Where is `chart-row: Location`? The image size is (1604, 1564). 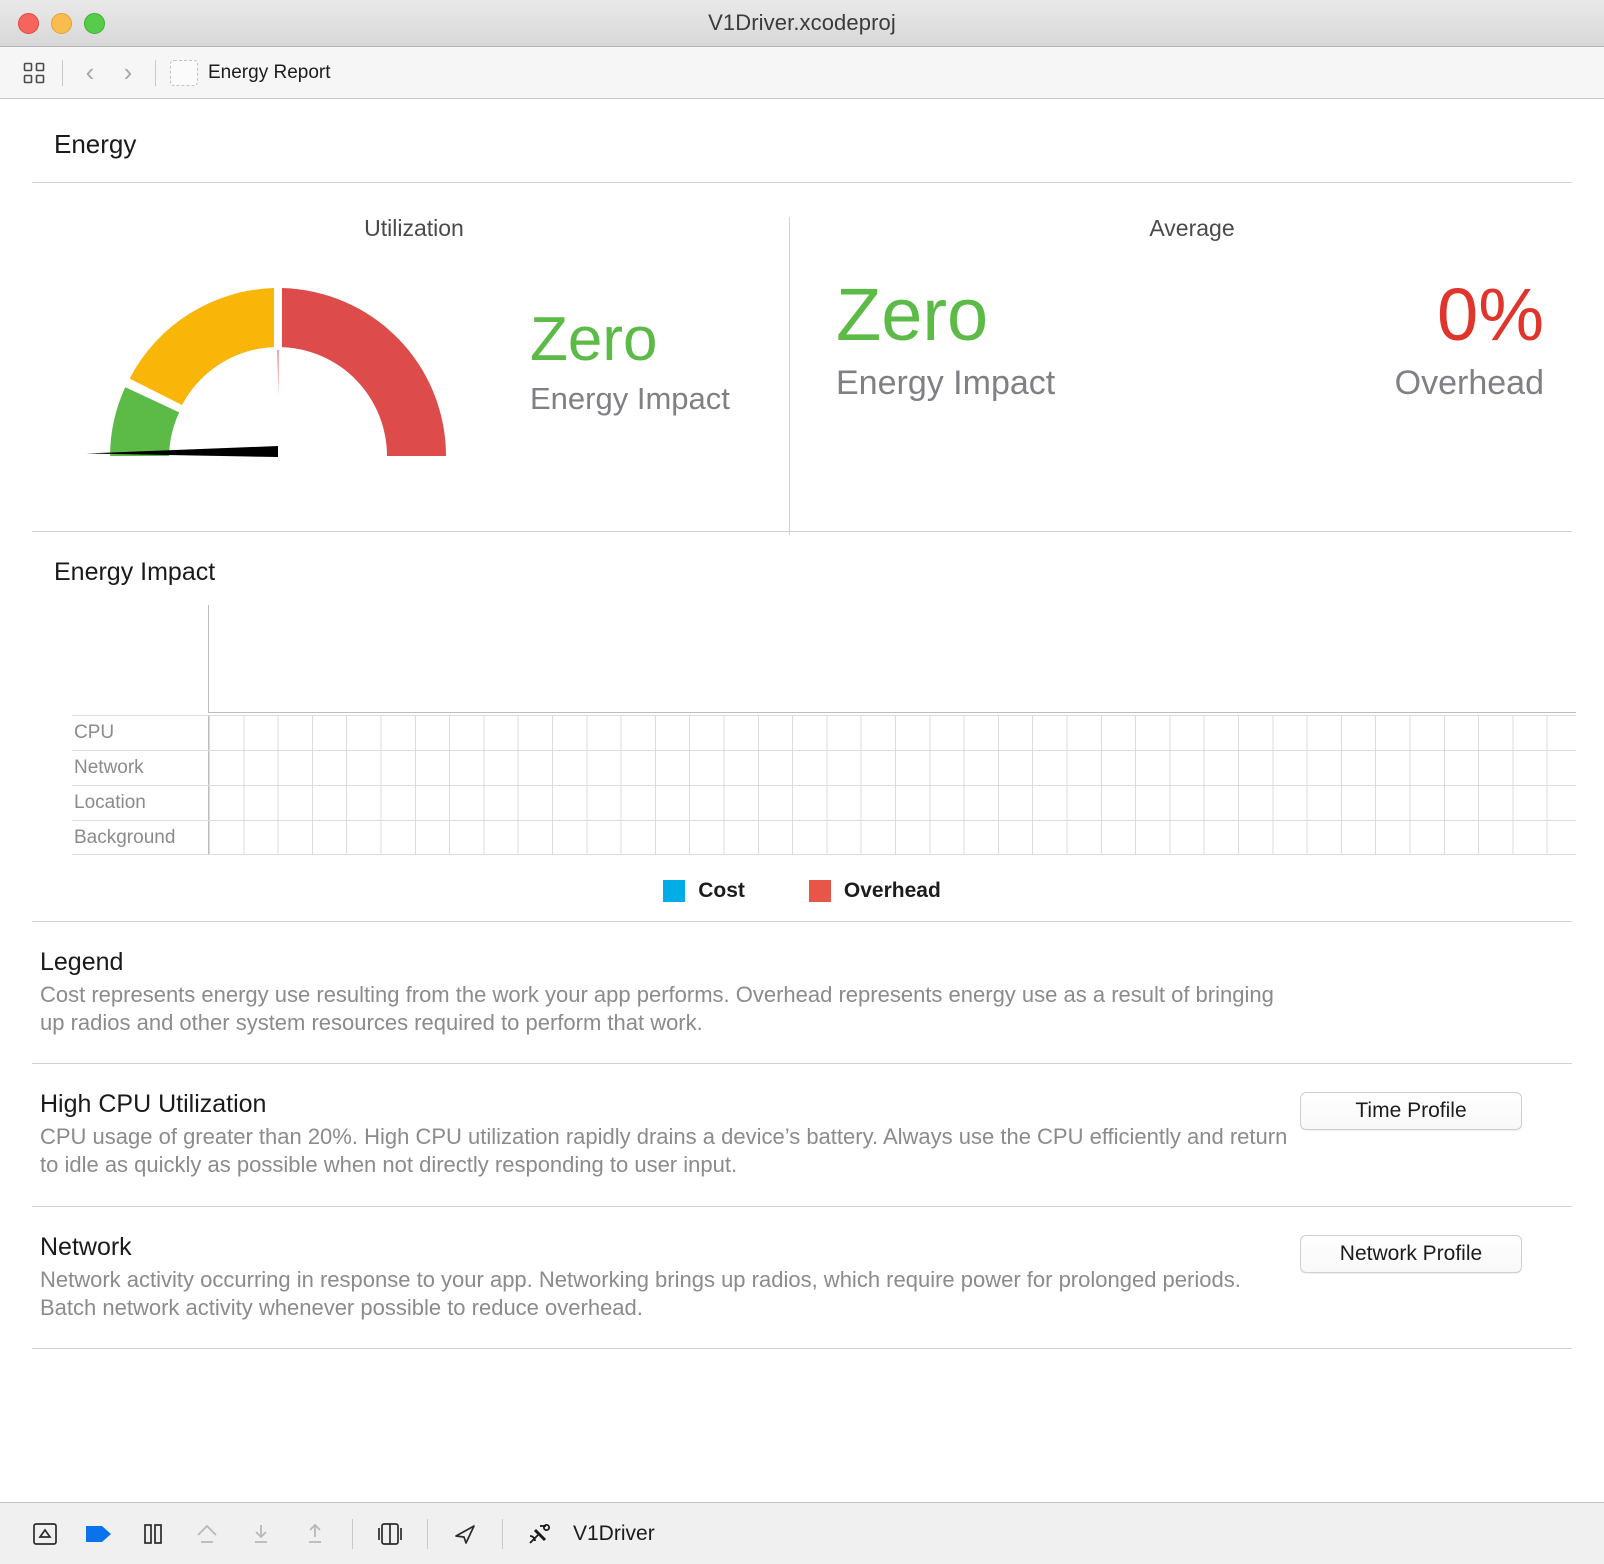
chart-row: Location is located at coordinates (824, 802).